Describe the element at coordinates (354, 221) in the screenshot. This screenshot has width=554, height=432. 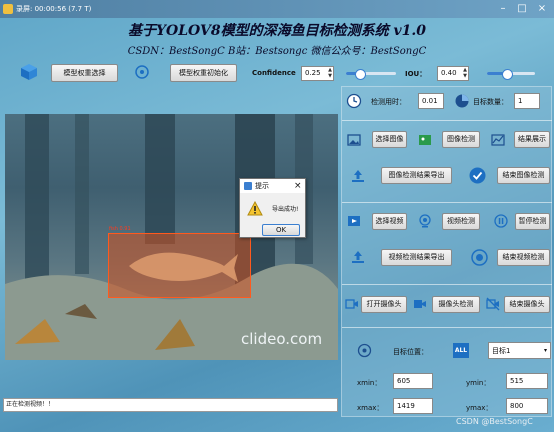
I see `video-icon` at that location.